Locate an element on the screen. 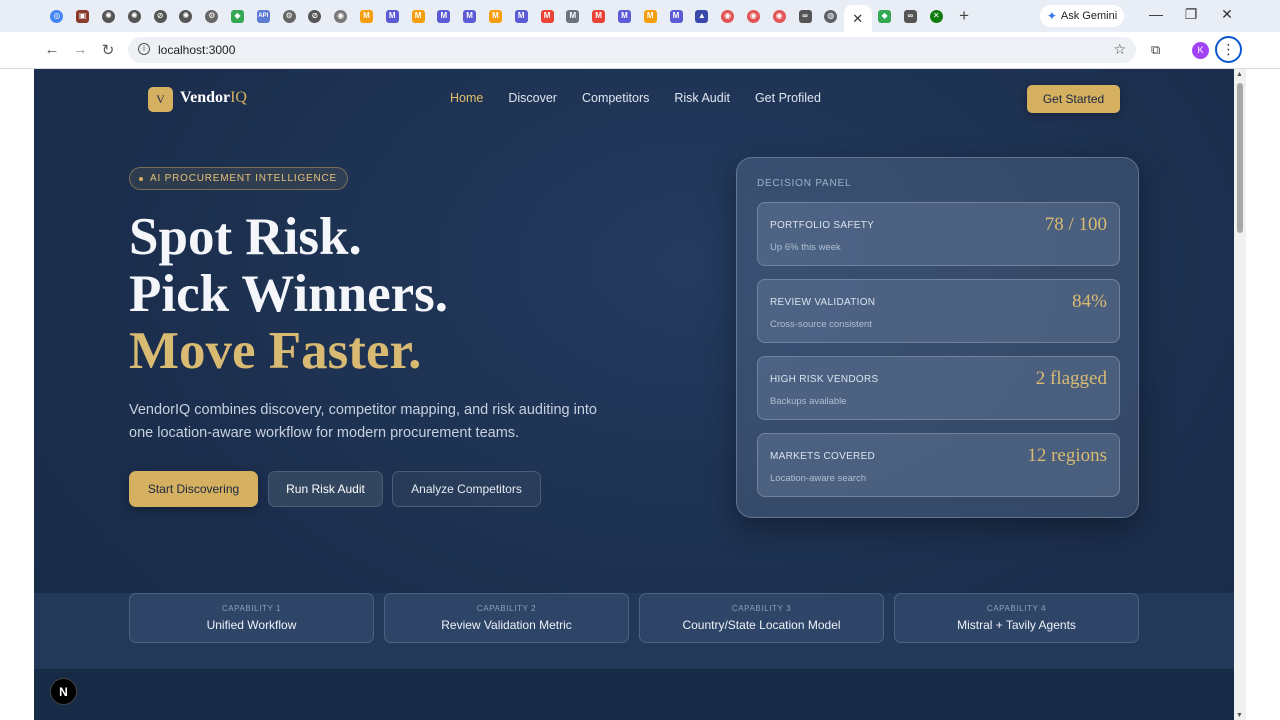 This screenshot has height=720, width=1280. page-scrollbar: ▲ ▼ is located at coordinates (1240, 394).